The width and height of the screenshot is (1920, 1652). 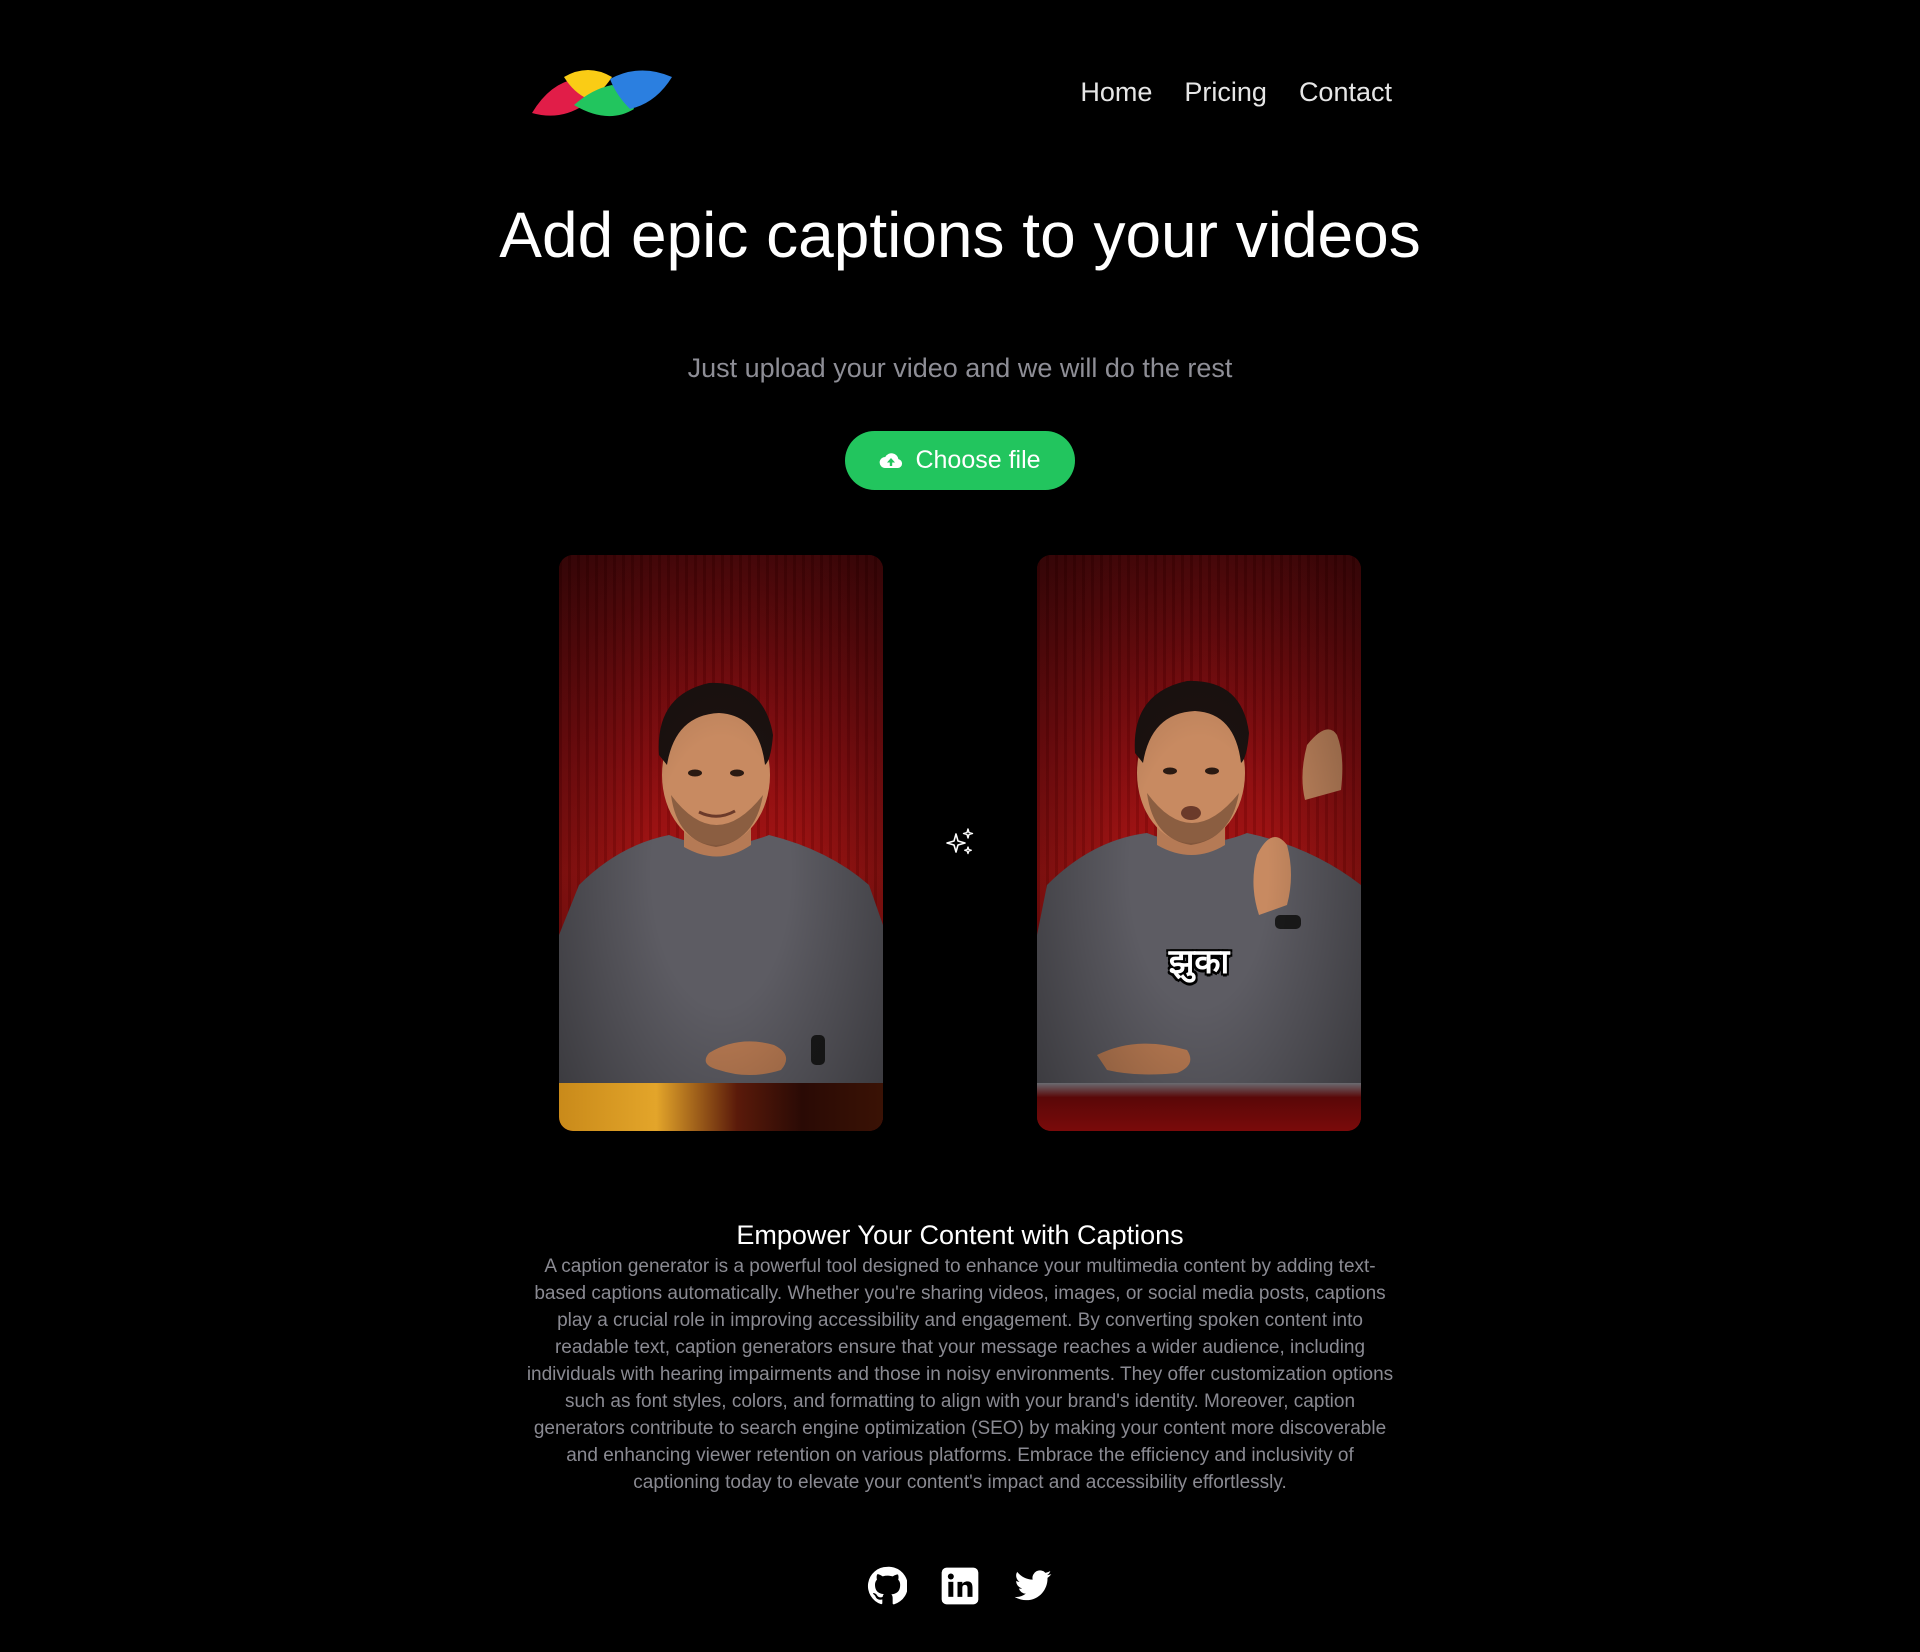 I want to click on linkedin-icon, so click(x=960, y=1586).